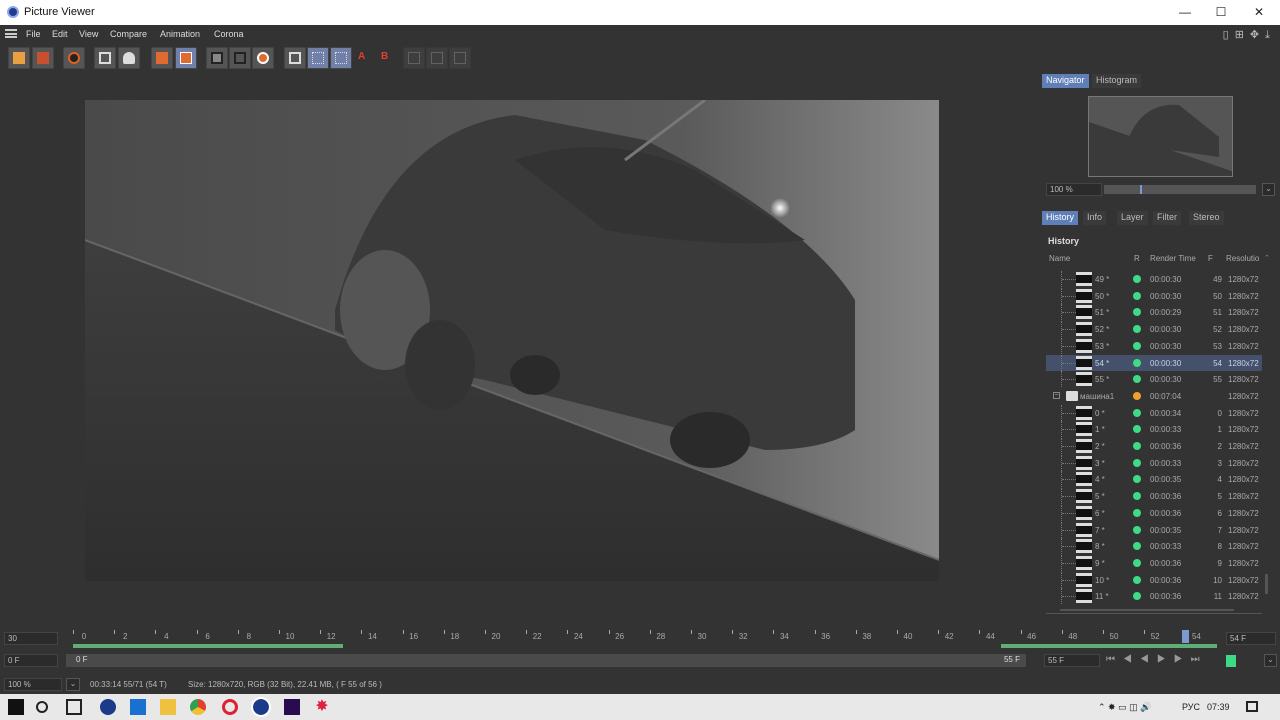  I want to click on history-hscrollbar, so click(1154, 610).